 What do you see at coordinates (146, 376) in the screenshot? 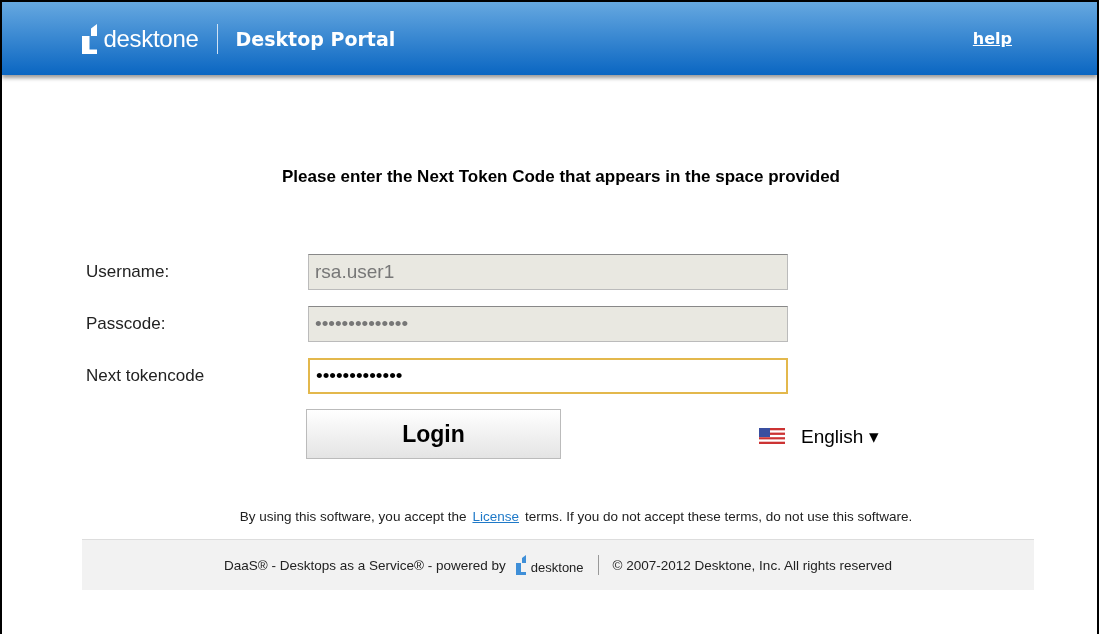
I see `field-label: Next tokencode` at bounding box center [146, 376].